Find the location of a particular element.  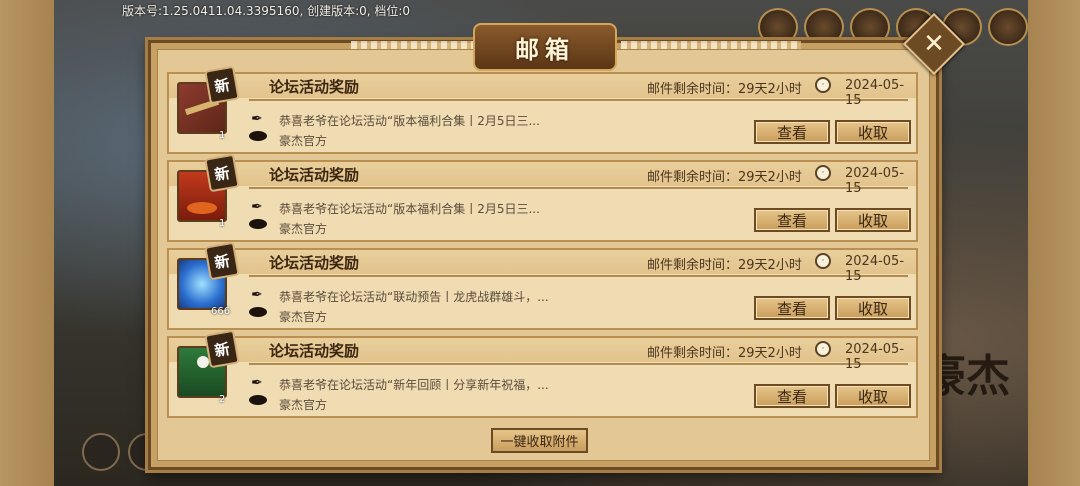

right-border is located at coordinates (1054, 243).